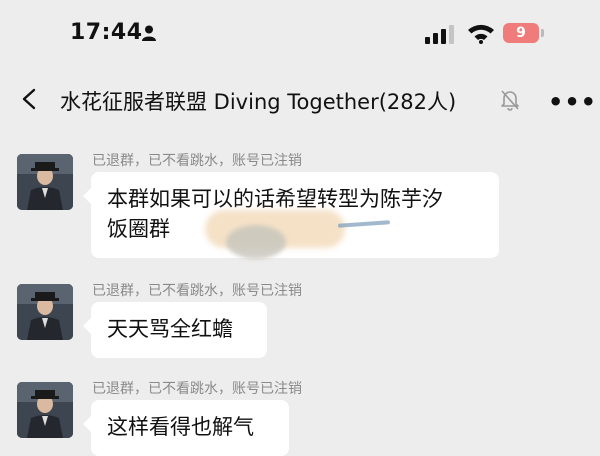 The width and height of the screenshot is (600, 456). Describe the element at coordinates (256, 242) in the screenshot. I see `smudge-overlay` at that location.